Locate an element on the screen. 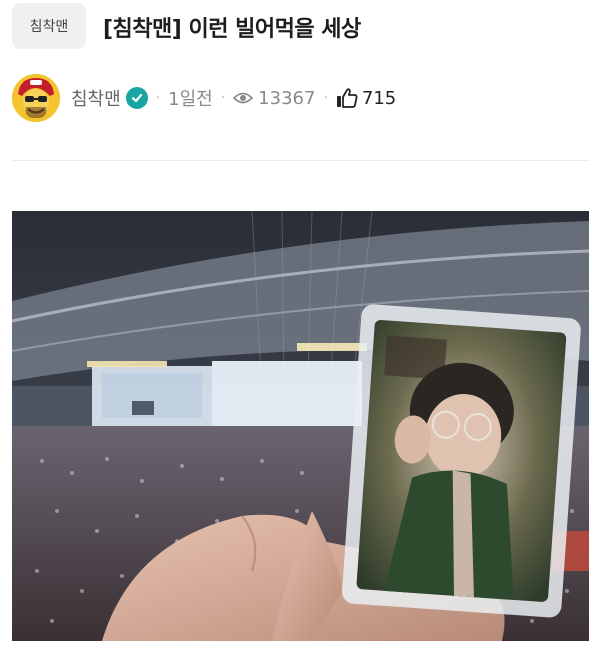  post-meta: 침착맨 · 1일전 · 13367 · 715 is located at coordinates (304, 98).